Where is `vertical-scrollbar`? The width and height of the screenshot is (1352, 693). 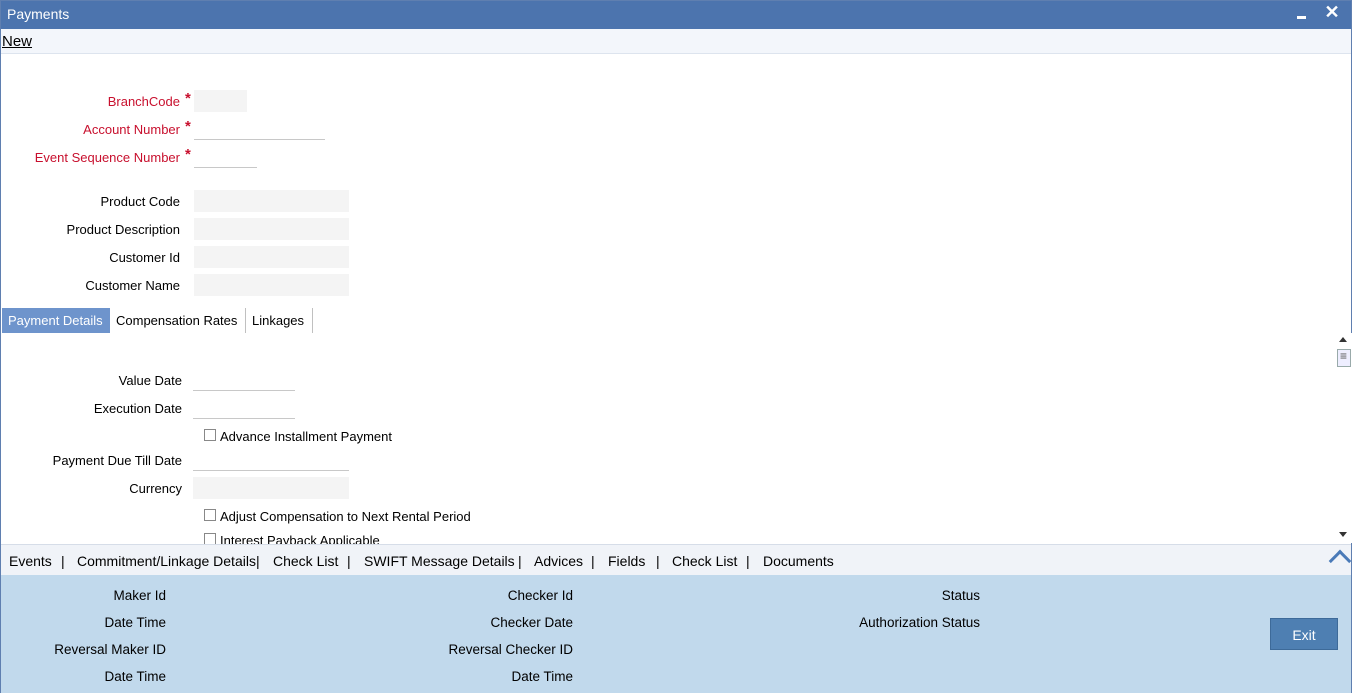
vertical-scrollbar is located at coordinates (1344, 438).